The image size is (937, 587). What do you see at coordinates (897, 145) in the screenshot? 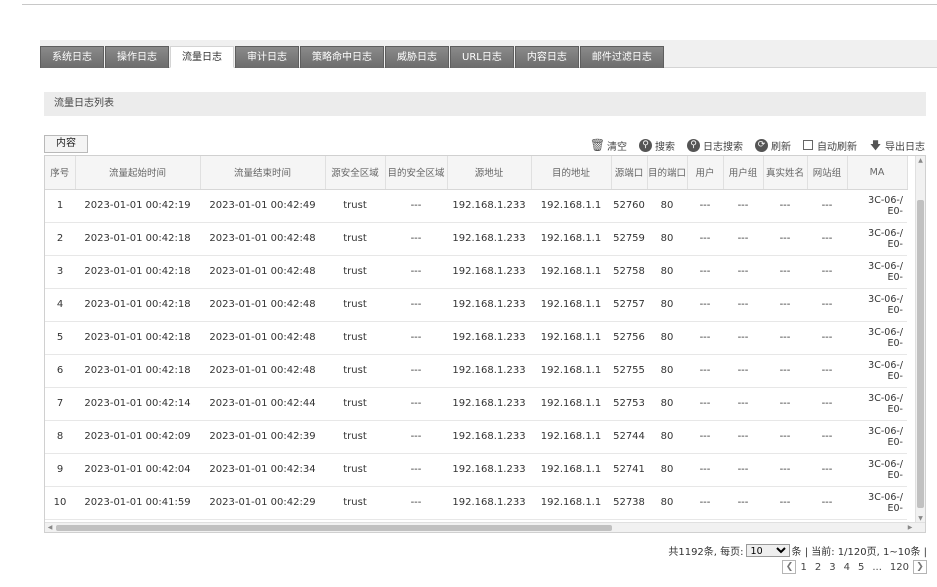
I see `export-button: 🡇 导出日志` at bounding box center [897, 145].